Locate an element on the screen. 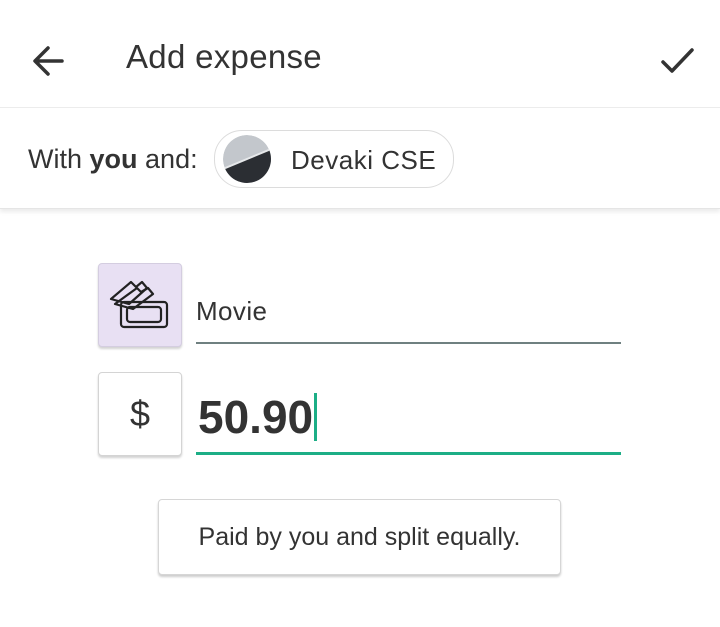 The width and height of the screenshot is (720, 627). amount-input: 50.90 is located at coordinates (408, 418).